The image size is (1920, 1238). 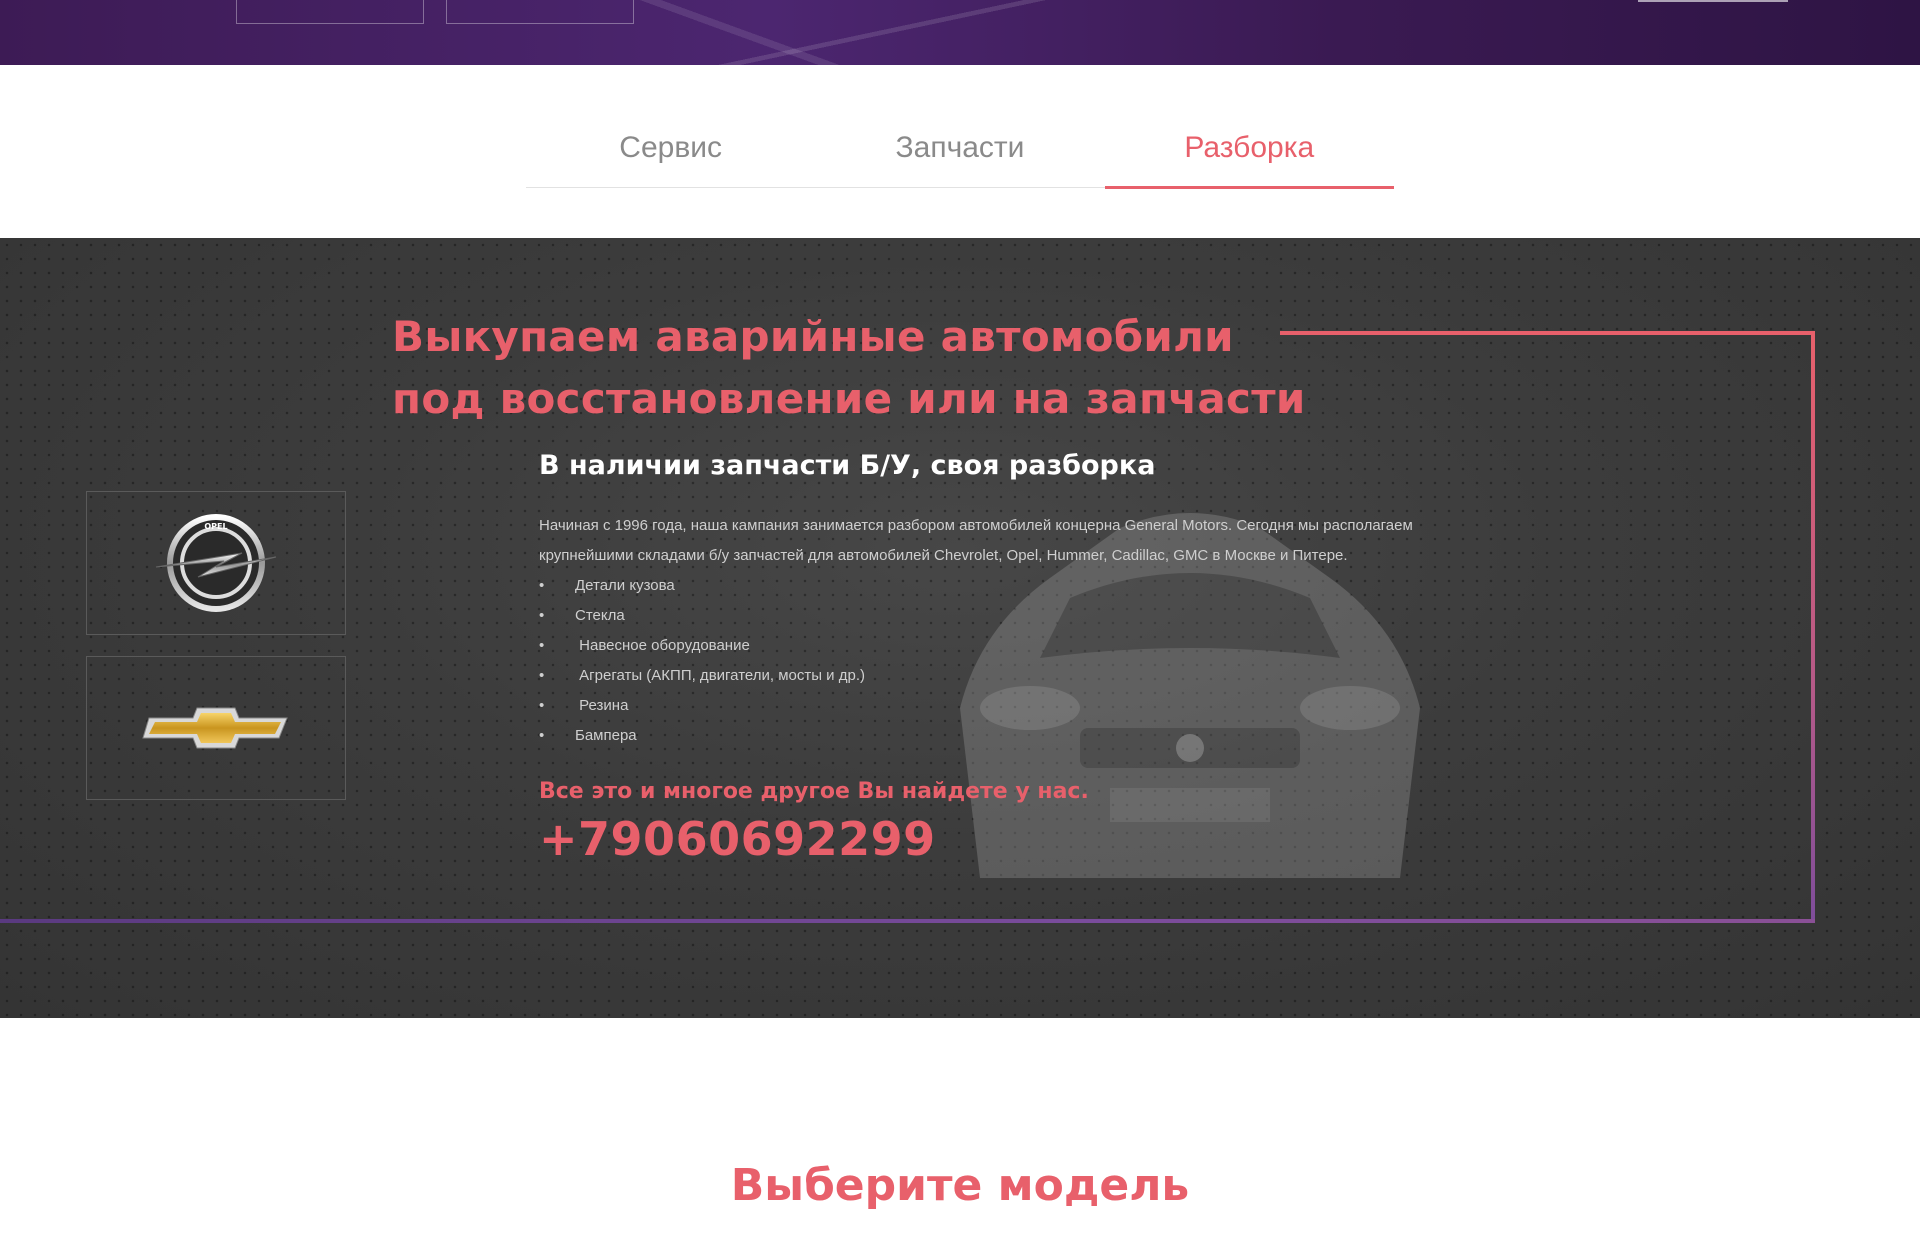 I want to click on list-item-text: Навесное оборудование, so click(x=662, y=645).